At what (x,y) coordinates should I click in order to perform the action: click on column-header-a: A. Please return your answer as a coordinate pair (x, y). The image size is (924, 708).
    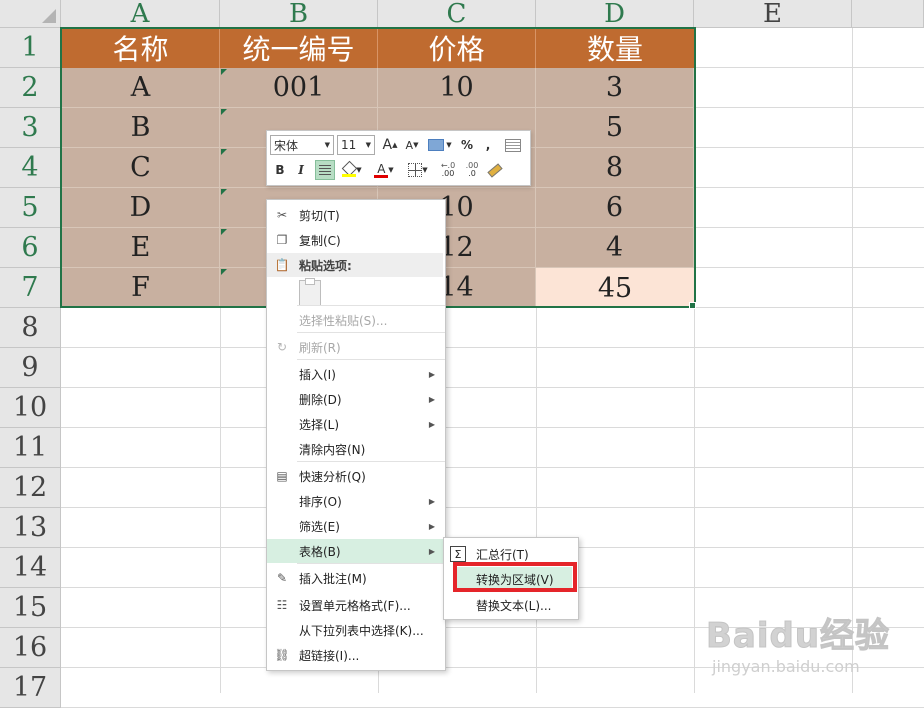
    Looking at the image, I should click on (140, 14).